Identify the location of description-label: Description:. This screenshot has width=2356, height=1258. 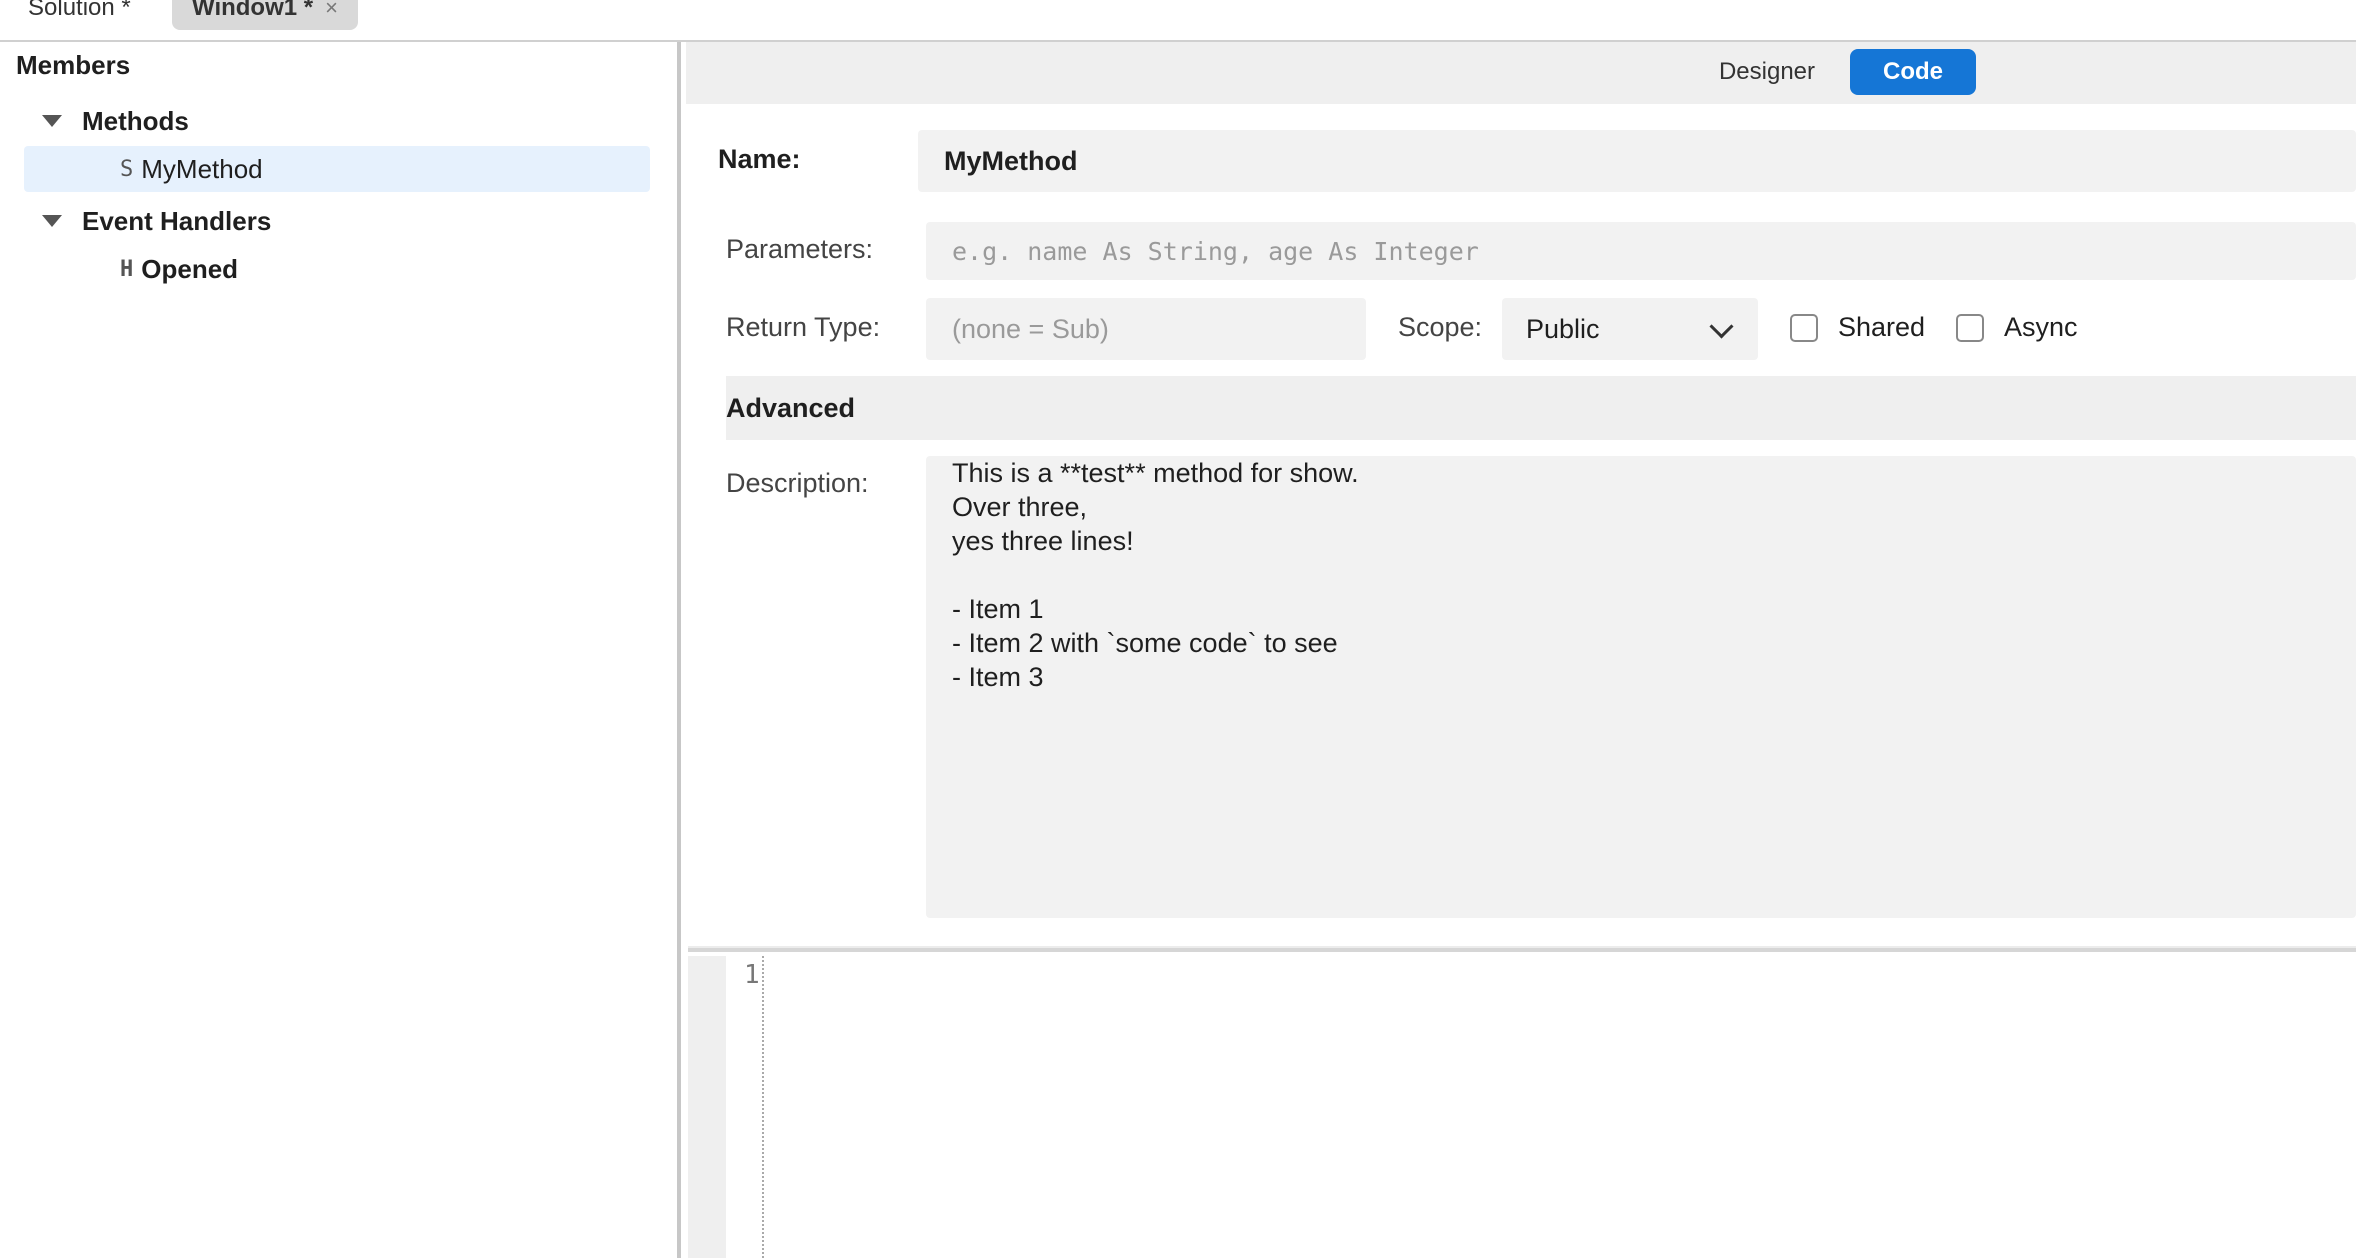
(797, 483).